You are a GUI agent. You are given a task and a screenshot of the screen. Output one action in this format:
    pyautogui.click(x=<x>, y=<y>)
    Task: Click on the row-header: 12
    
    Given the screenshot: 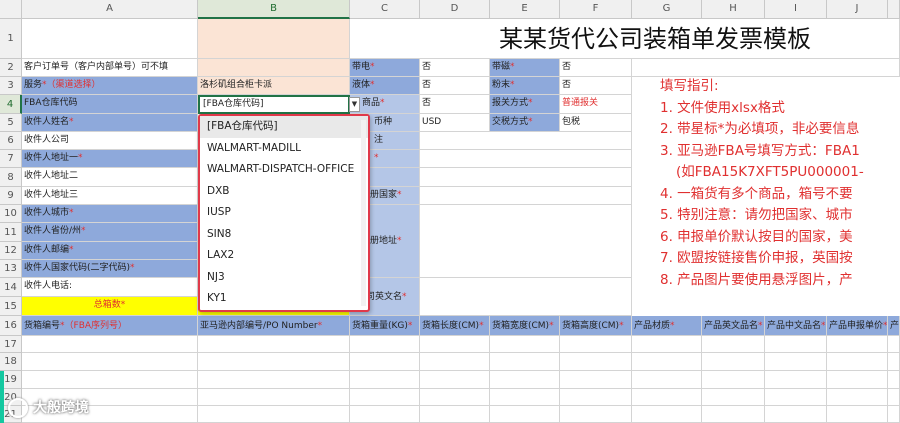 What is the action you would take?
    pyautogui.click(x=11, y=251)
    